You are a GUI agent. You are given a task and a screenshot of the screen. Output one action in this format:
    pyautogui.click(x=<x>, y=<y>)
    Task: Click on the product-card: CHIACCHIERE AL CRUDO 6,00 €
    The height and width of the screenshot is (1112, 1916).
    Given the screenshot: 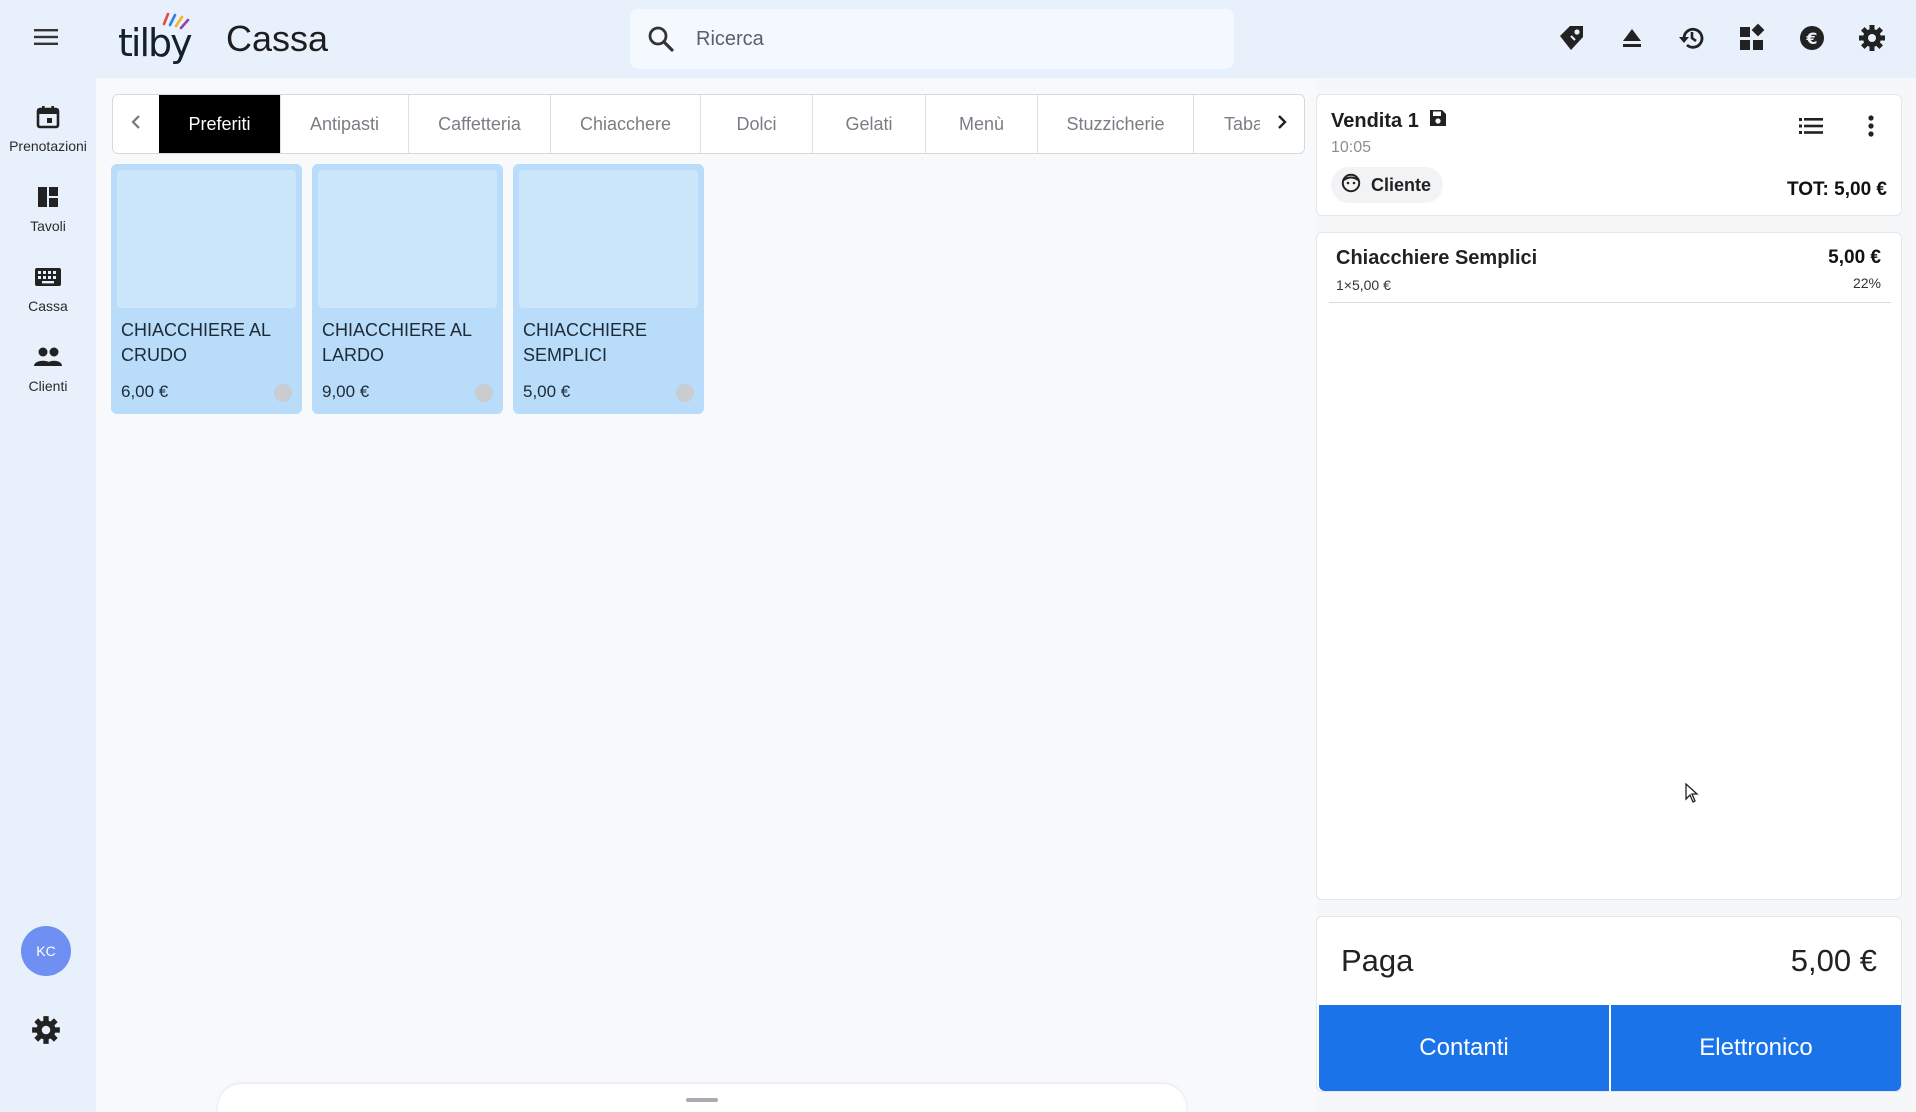 What is the action you would take?
    pyautogui.click(x=206, y=289)
    